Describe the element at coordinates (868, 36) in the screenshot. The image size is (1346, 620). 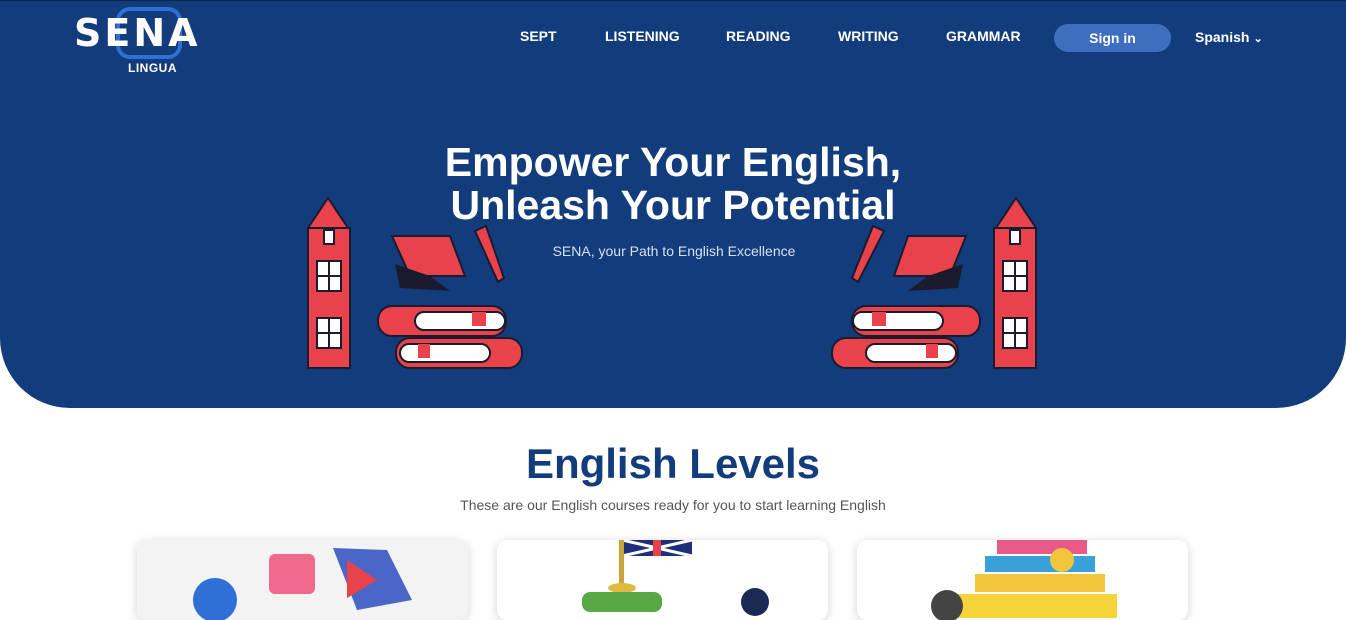
I see `nav-writing: WRITING` at that location.